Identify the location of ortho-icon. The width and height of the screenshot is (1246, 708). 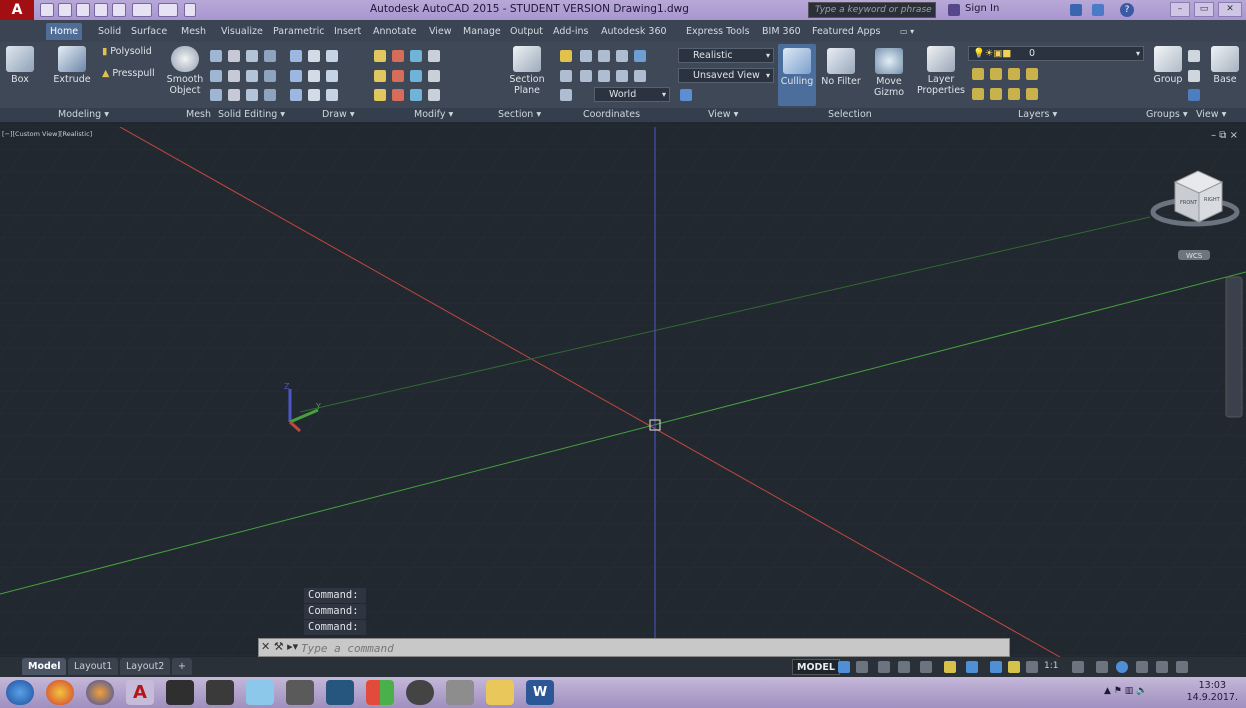
(884, 667).